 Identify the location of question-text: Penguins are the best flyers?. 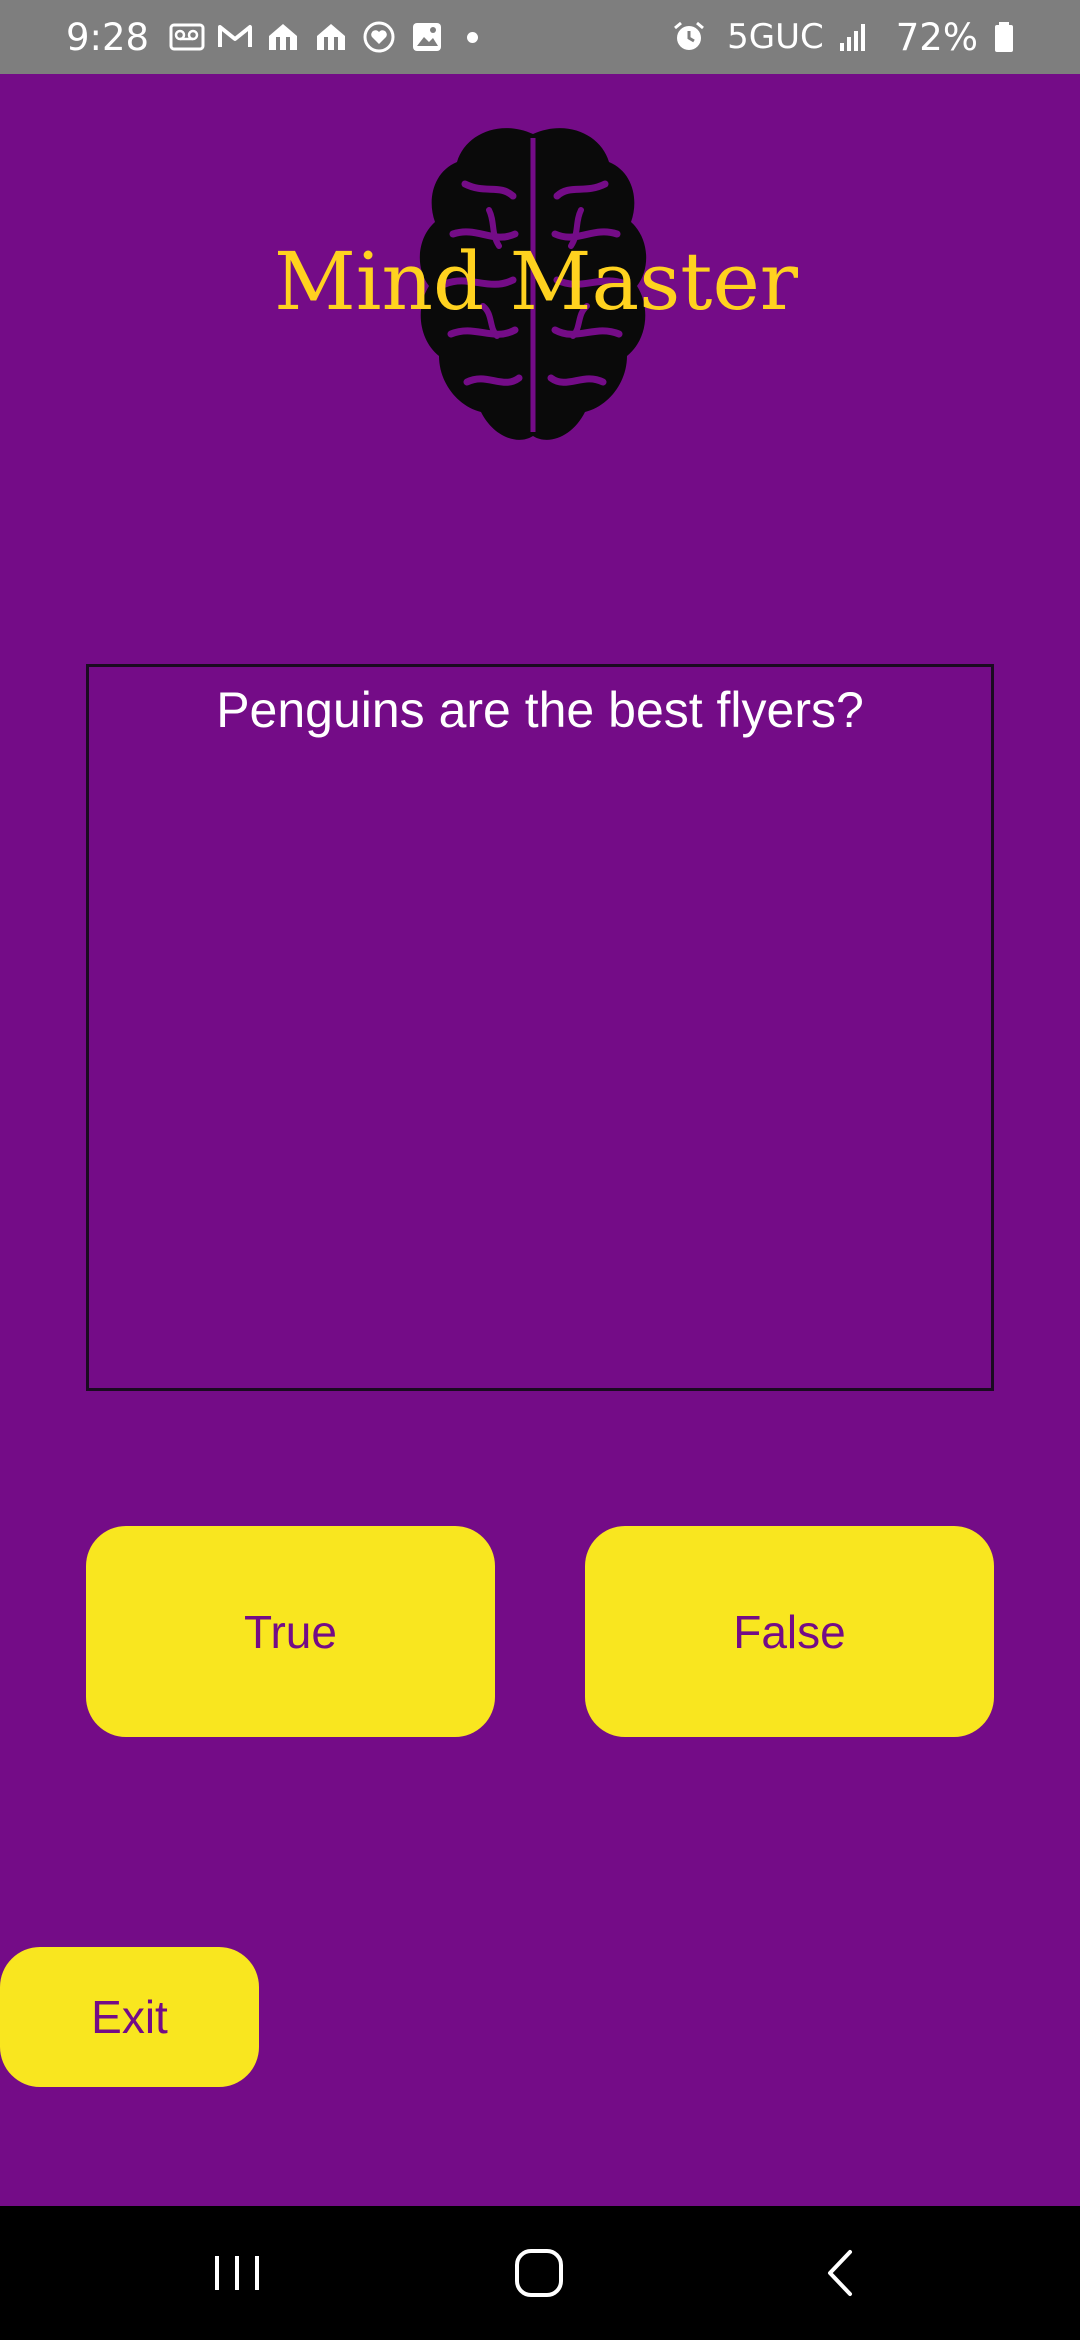
(540, 710).